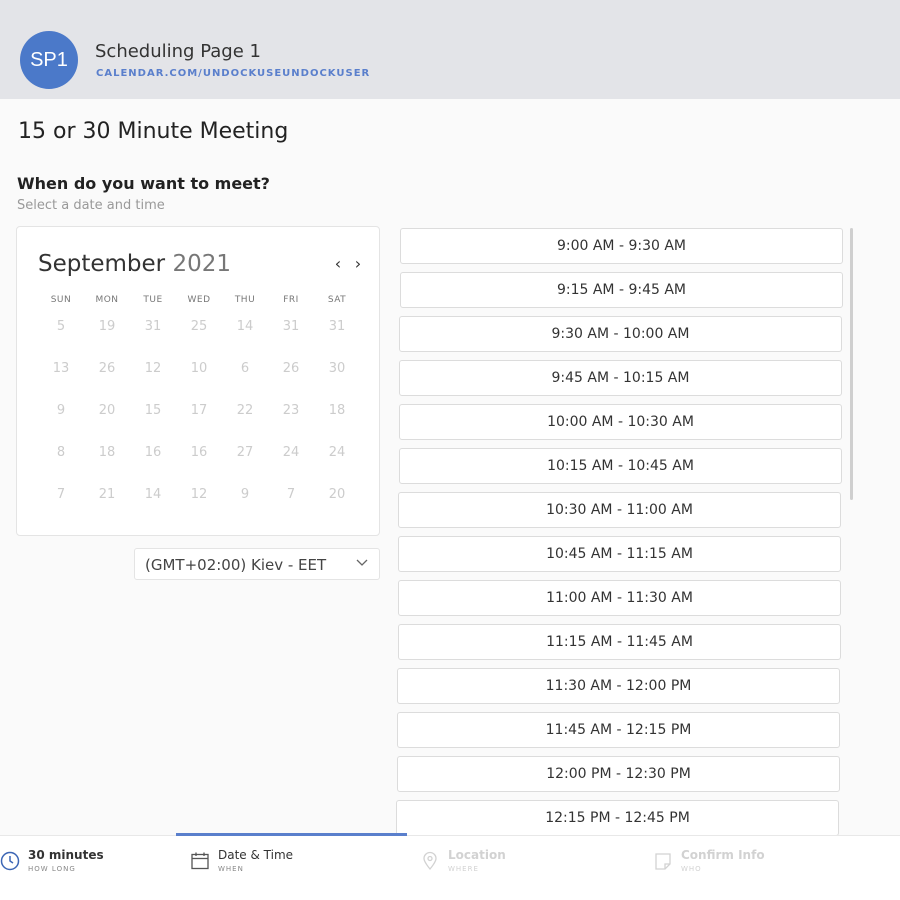  What do you see at coordinates (618, 774) in the screenshot?
I see `time-slot-button: 12:00 PM - 12:30 PM` at bounding box center [618, 774].